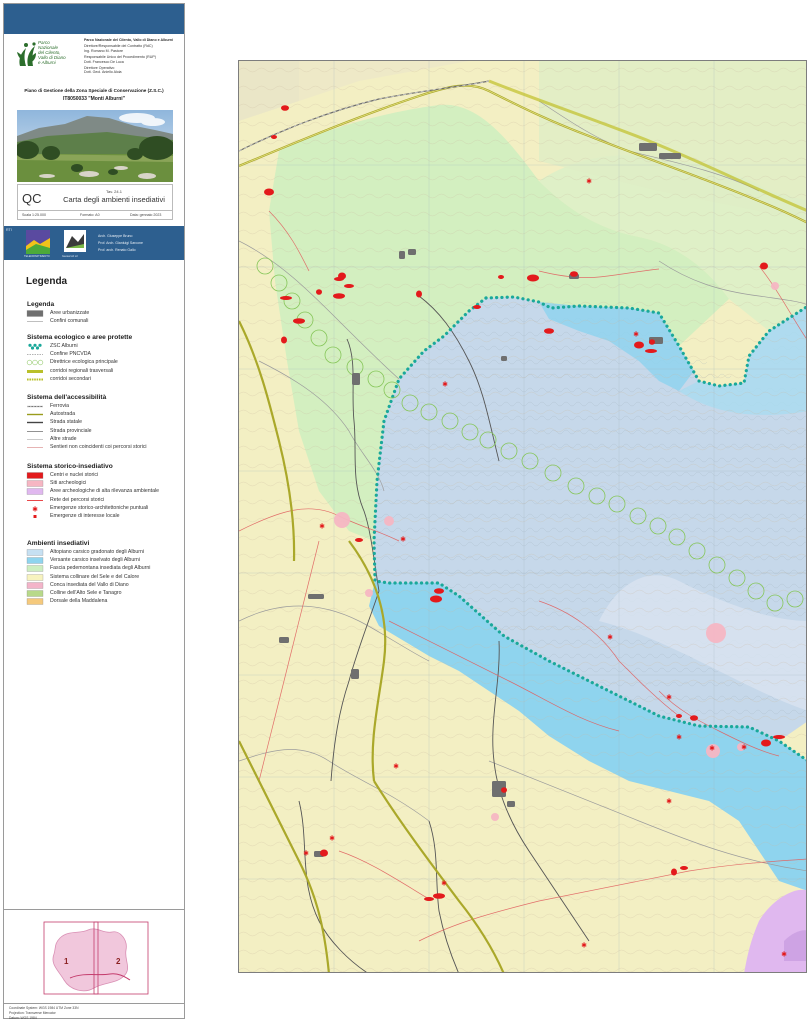 The height and width of the screenshot is (1024, 811). Describe the element at coordinates (44, 1008) in the screenshot. I see `footer-line: Coordinate System: WGS 1984 UTM Zone 33N` at that location.